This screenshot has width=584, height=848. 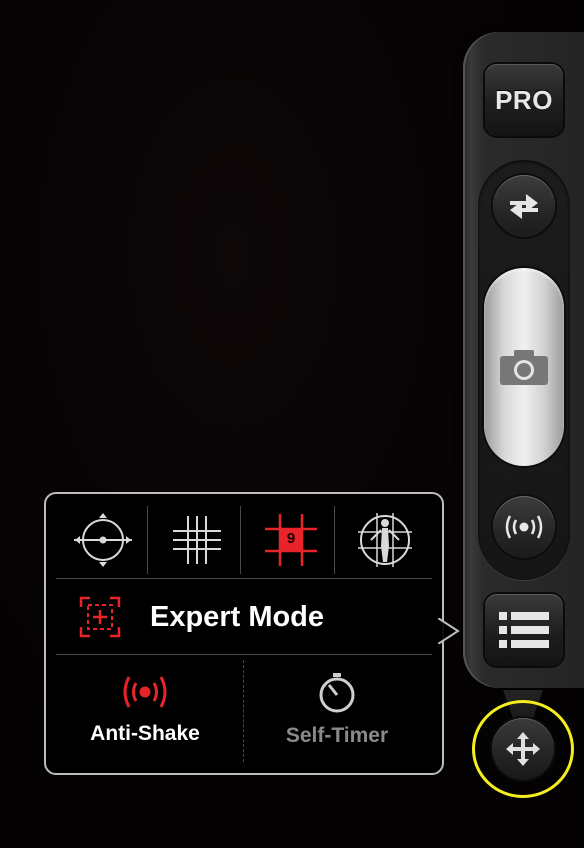 I want to click on switch-camera-button, so click(x=524, y=206).